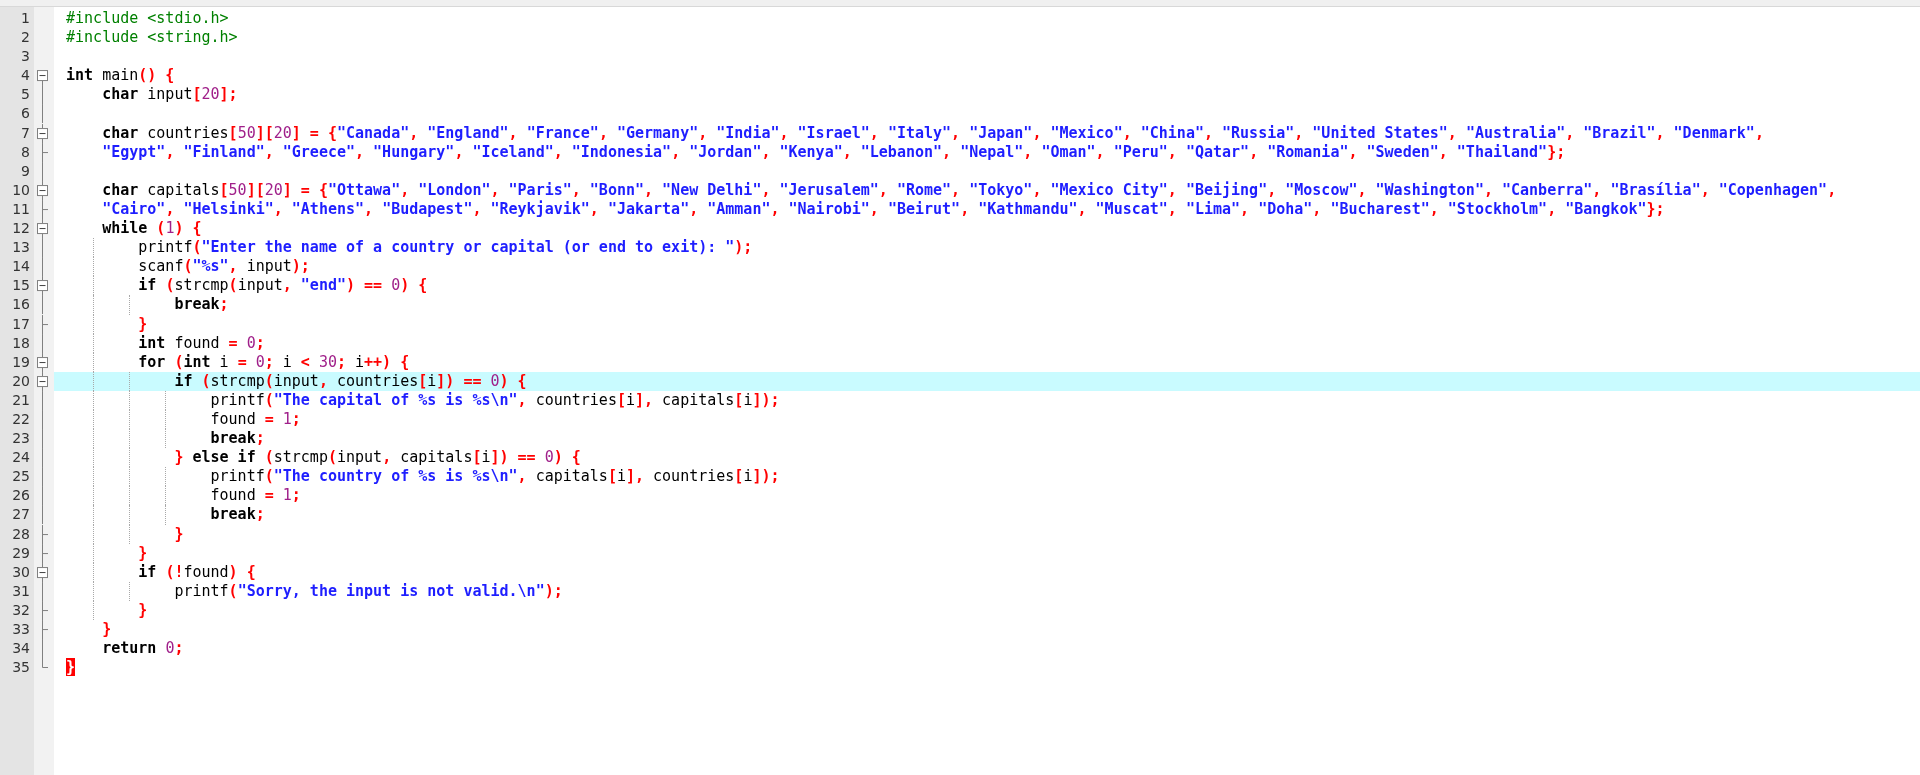 The image size is (1920, 775). Describe the element at coordinates (833, 152) in the screenshot. I see `code-line: "Egypt", "Finland", "Greece", "Hungary", "Iceland", "Indonesia", "Jordan", "Kenya", "Lebanon", "Nepal", "Oman", "Peru", "Qatar", "Romania", "Sweden", "Thailand"};` at that location.